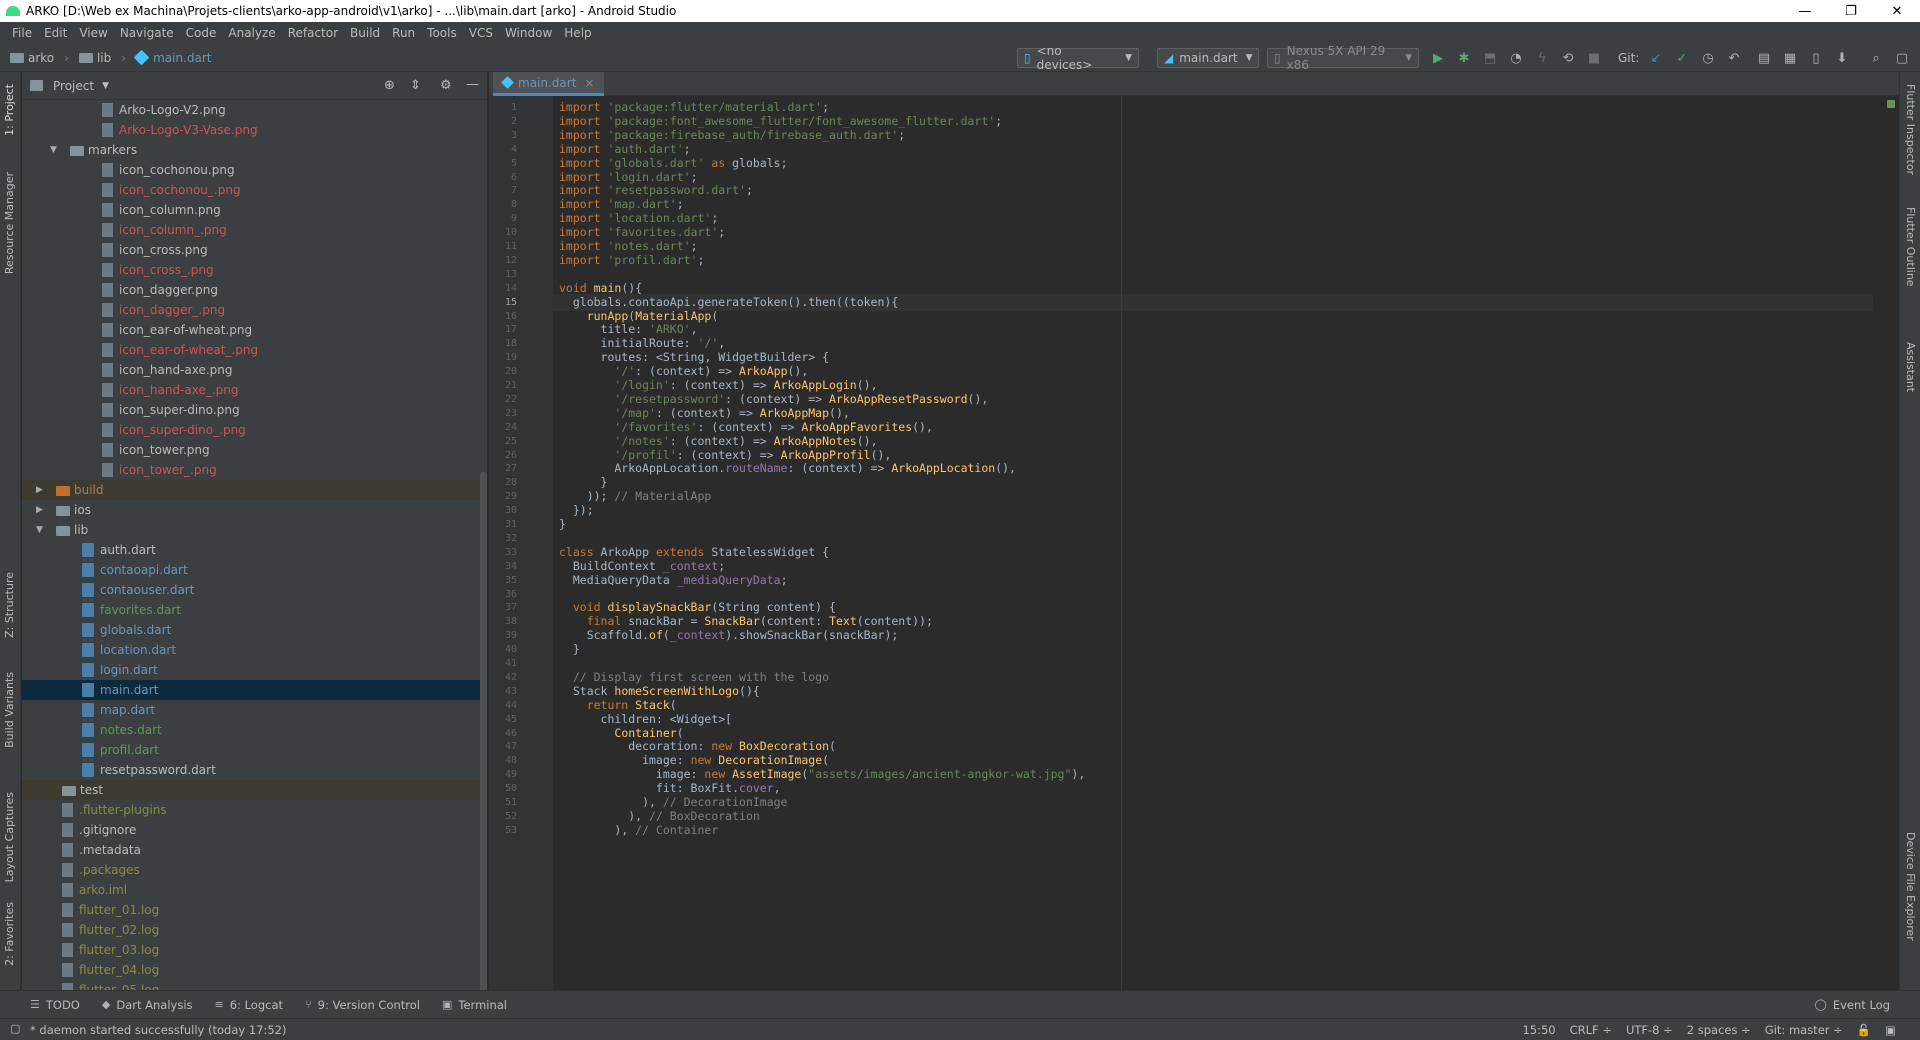  I want to click on caret-position: 15:50, so click(1538, 1030).